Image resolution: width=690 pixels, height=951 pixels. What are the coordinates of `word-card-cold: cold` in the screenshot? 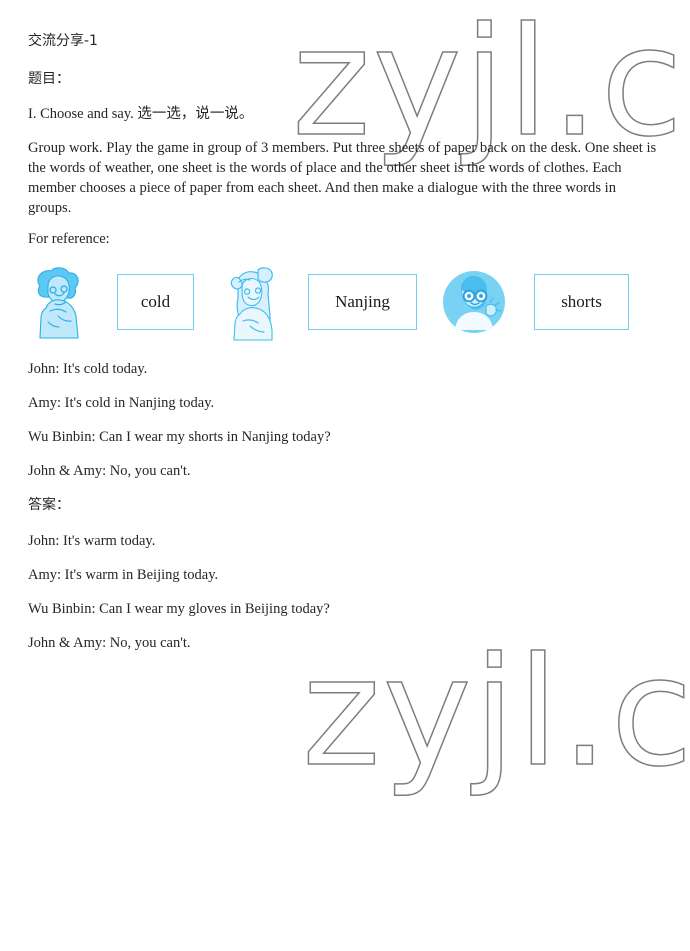 It's located at (155, 302).